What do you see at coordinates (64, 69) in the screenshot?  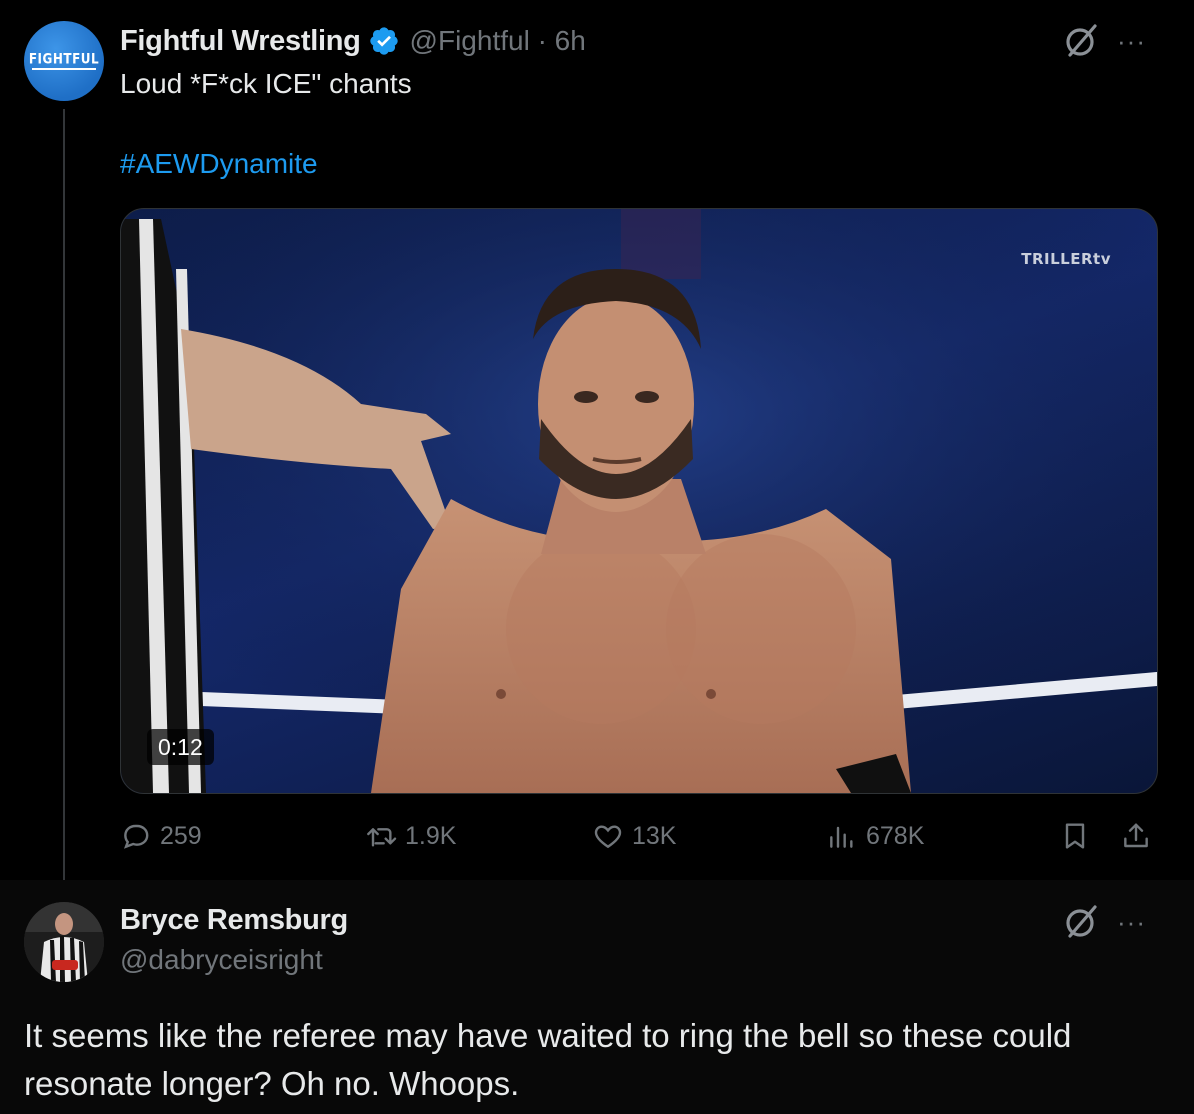 I see `avatar-logo-bar` at bounding box center [64, 69].